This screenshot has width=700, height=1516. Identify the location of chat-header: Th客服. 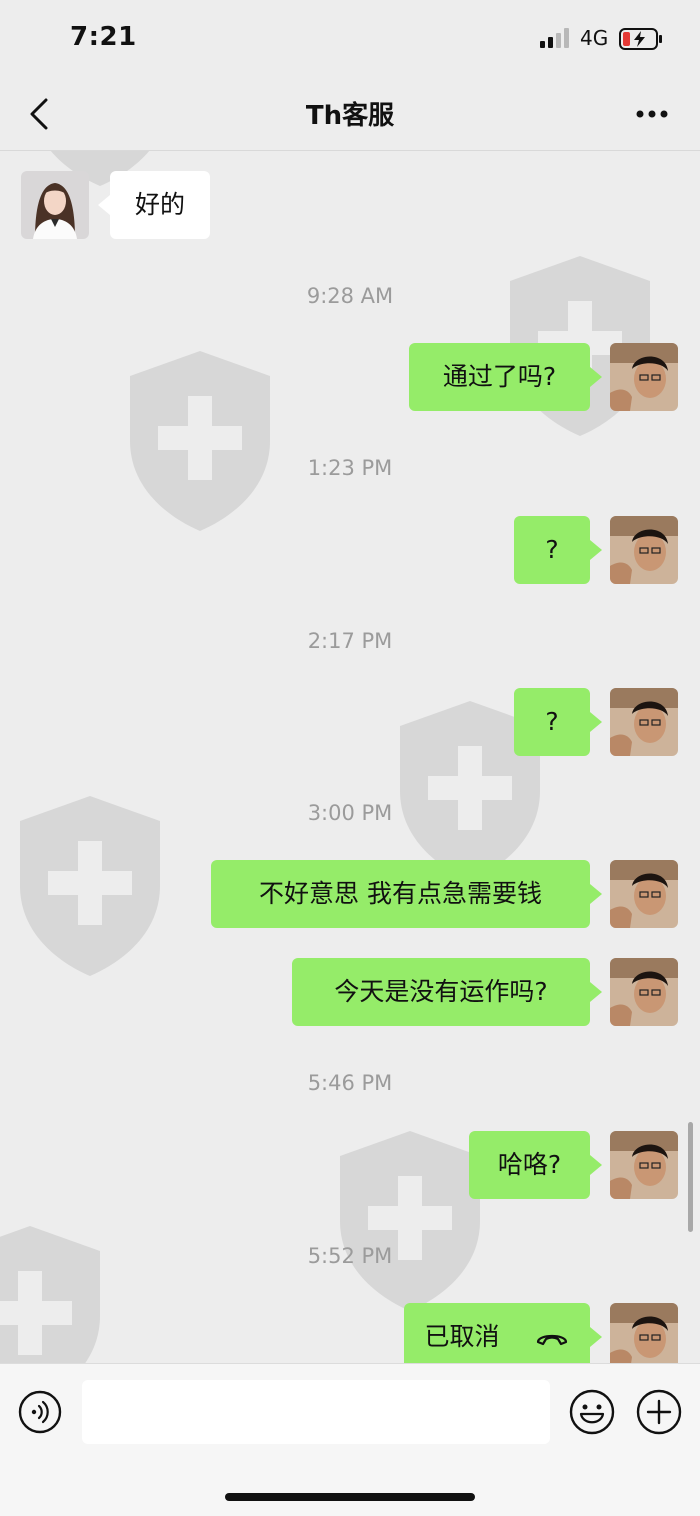
(350, 115).